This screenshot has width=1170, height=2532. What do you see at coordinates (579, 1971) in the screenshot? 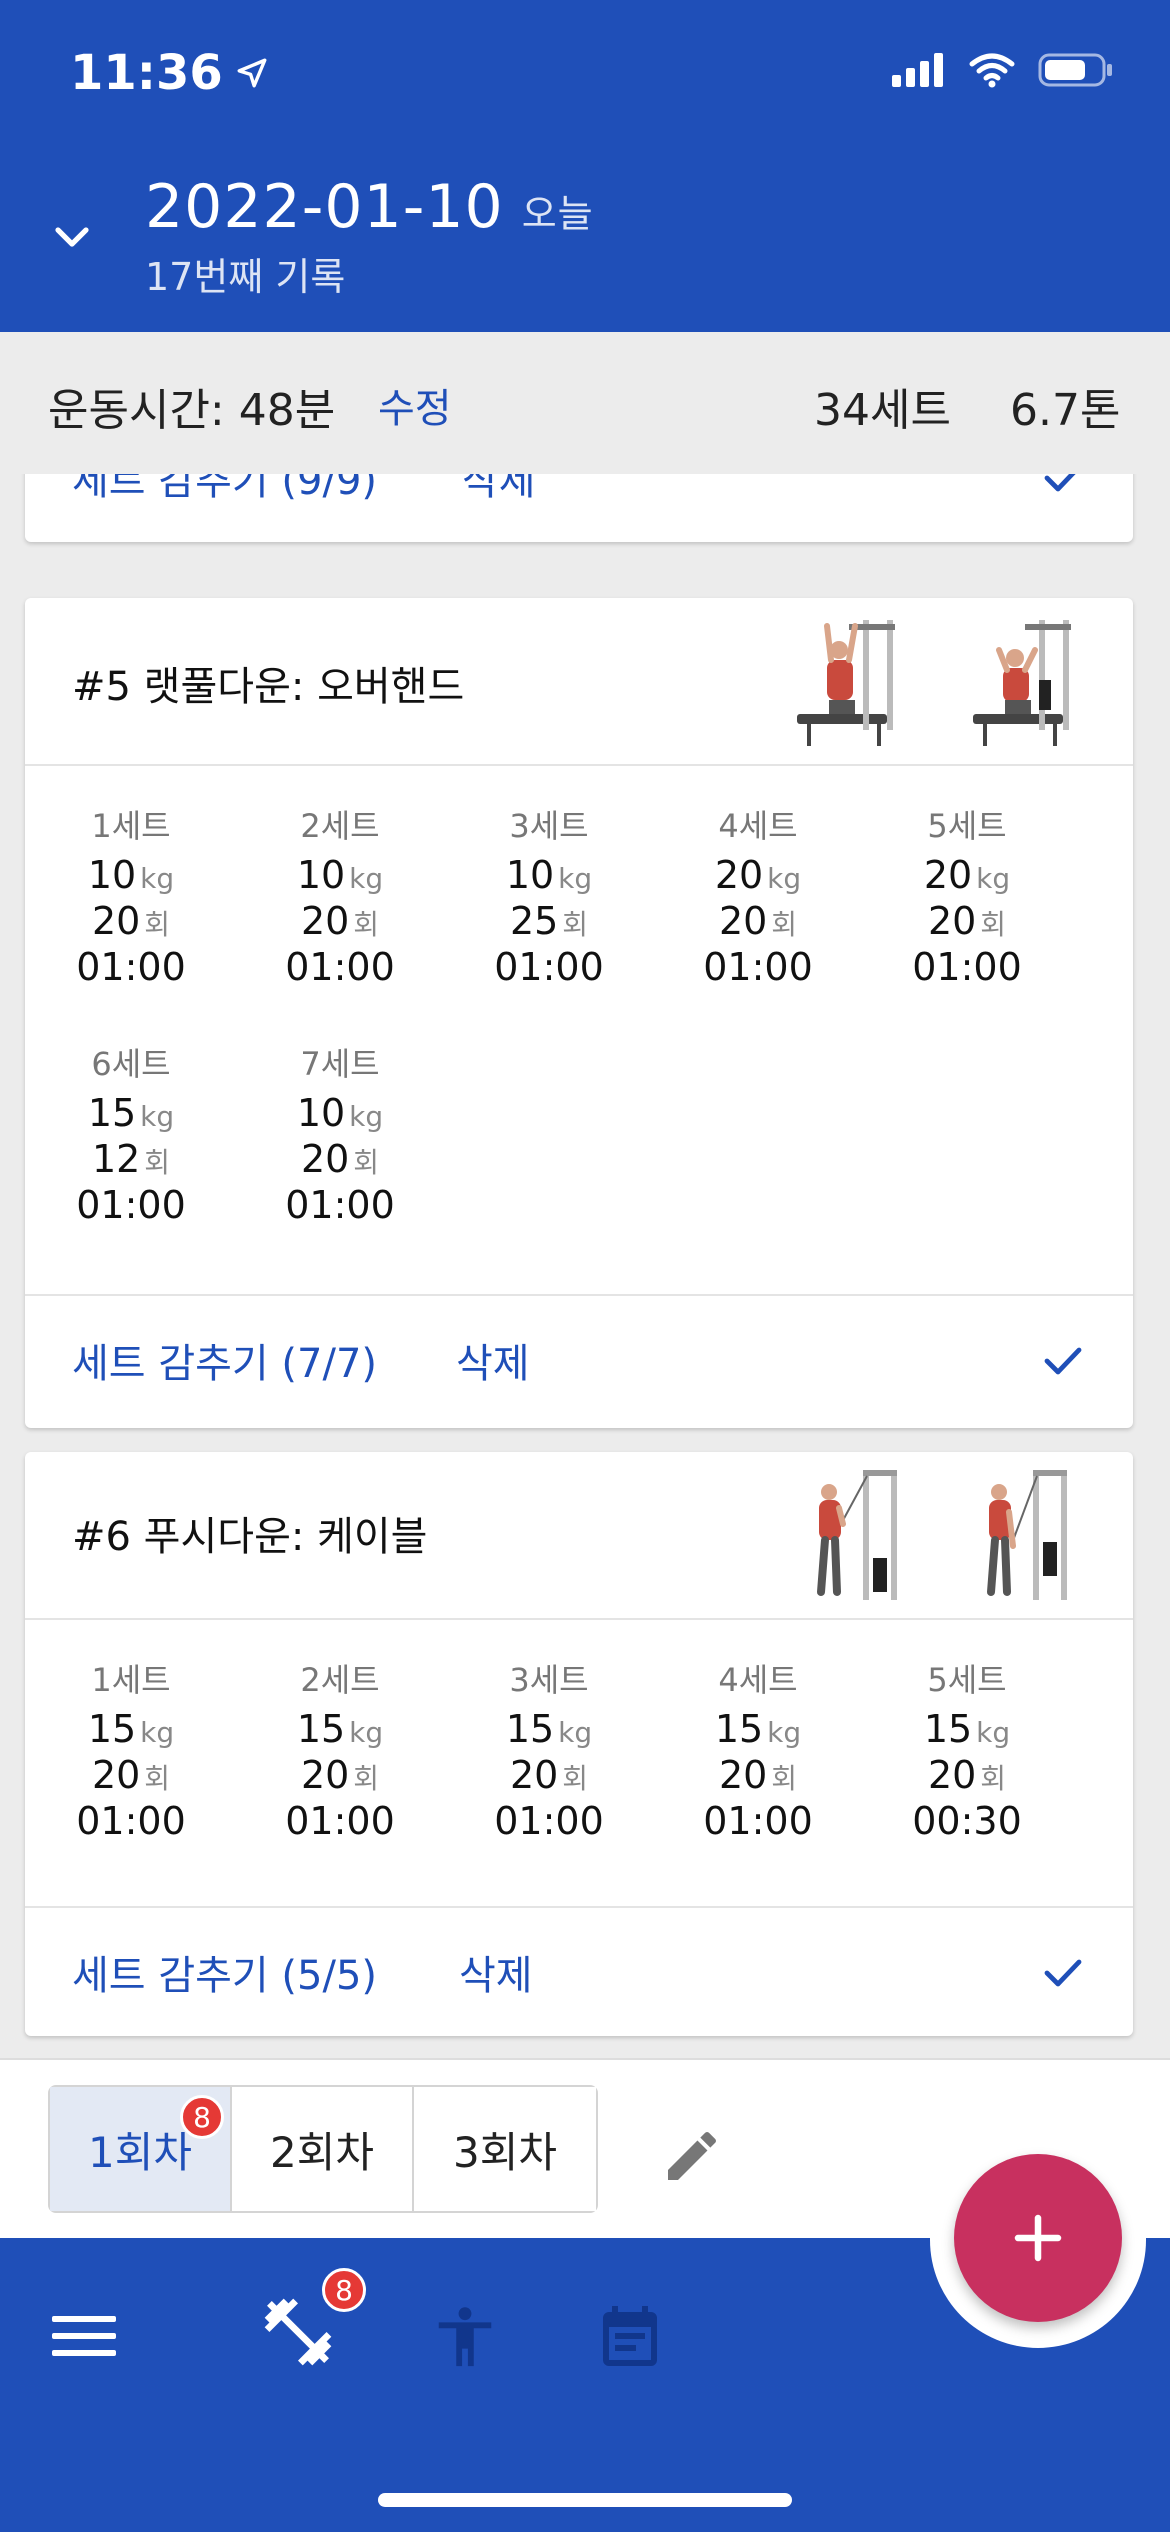
I see `card-footer: 세트 감추기 (5/5) 삭제` at bounding box center [579, 1971].